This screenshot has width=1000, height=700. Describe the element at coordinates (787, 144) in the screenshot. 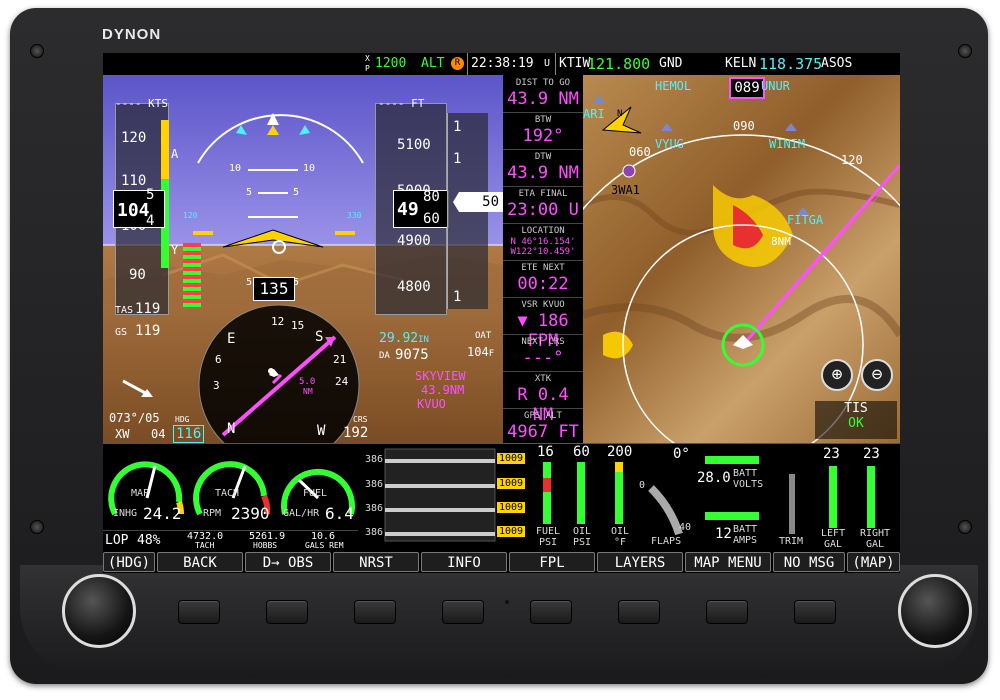

I see `waypoint-label: WINIM` at that location.